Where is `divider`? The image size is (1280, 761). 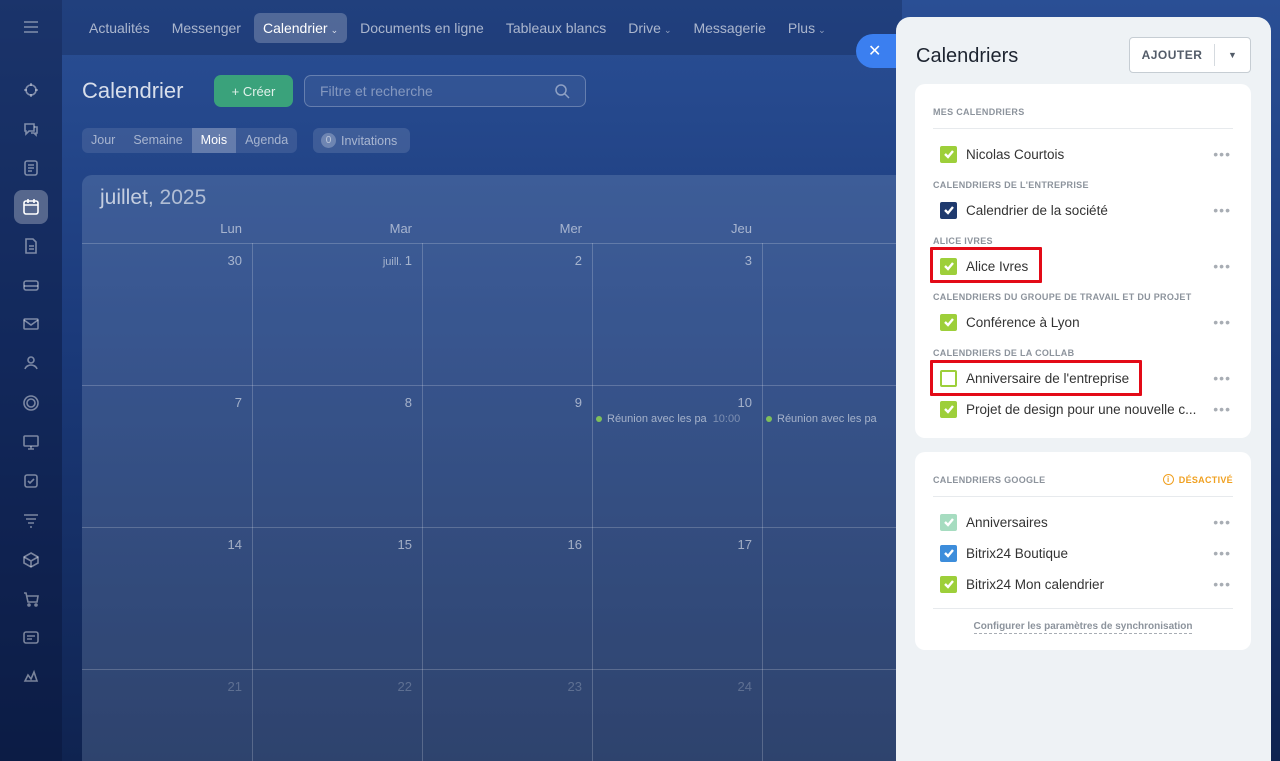 divider is located at coordinates (1083, 128).